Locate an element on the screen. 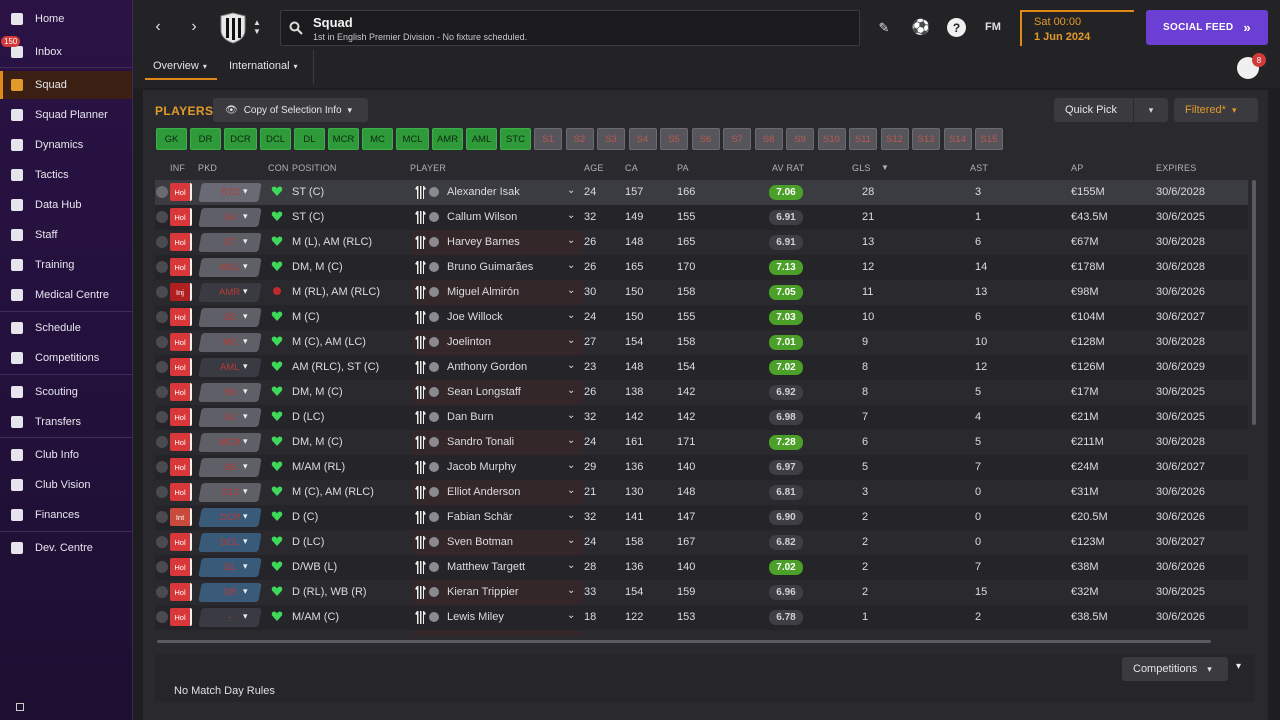 This screenshot has height=720, width=1280. back-button: ‹ is located at coordinates (158, 27).